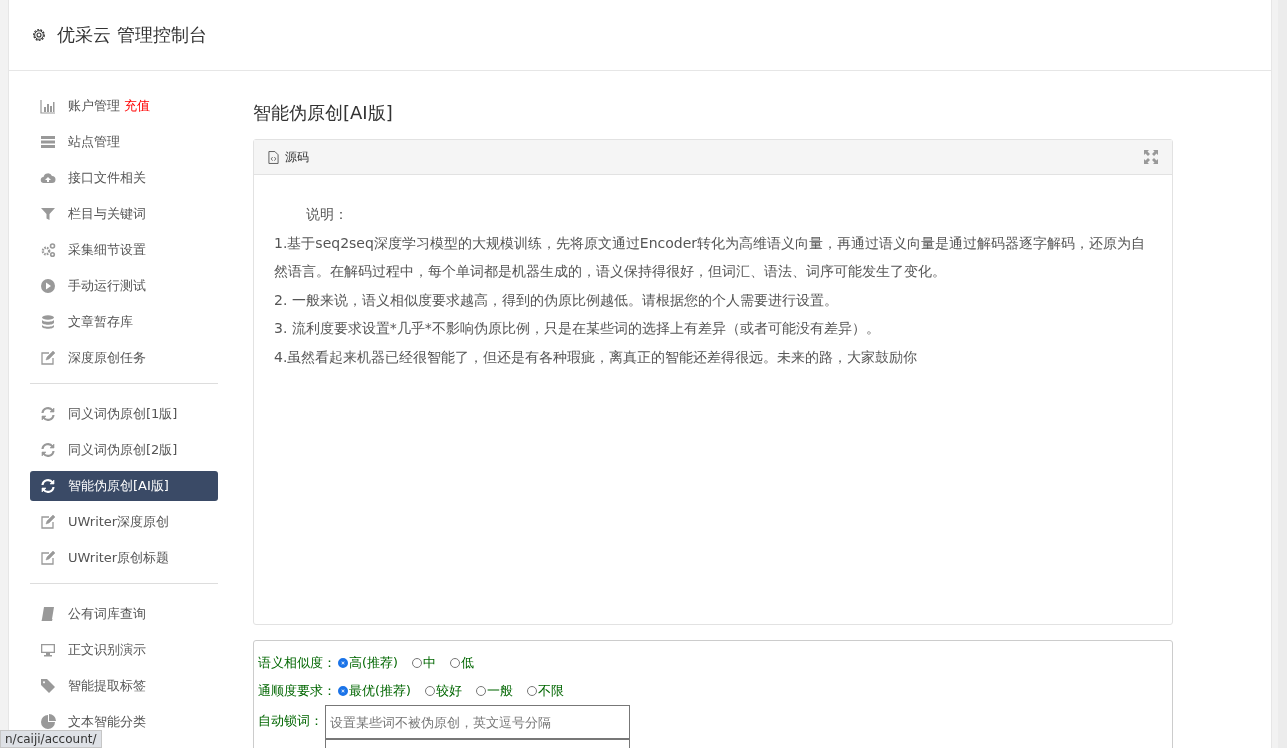 Image resolution: width=1287 pixels, height=748 pixels. I want to click on description-text: 4.虽然看起来机器已经很智能了，但还是有各种瑕疵，离真正的智能还差得很远。未来的路，大家鼓励你, so click(596, 357).